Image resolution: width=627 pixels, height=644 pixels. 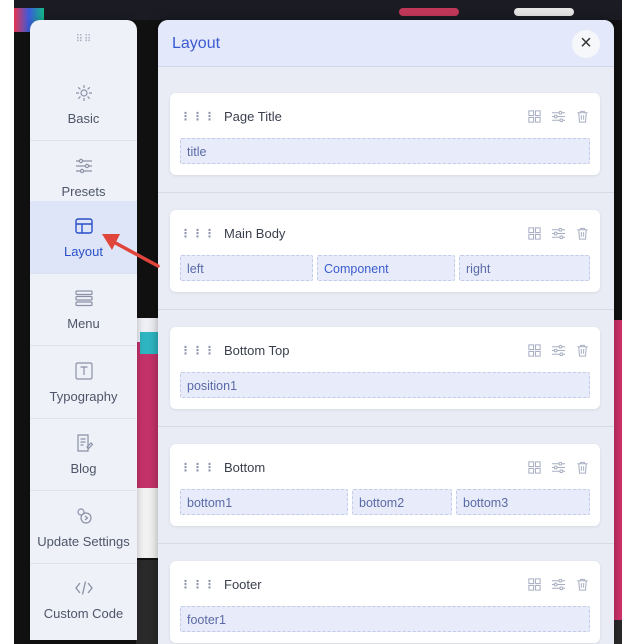 I want to click on sidebar-item-menu: Menu, so click(x=83, y=309).